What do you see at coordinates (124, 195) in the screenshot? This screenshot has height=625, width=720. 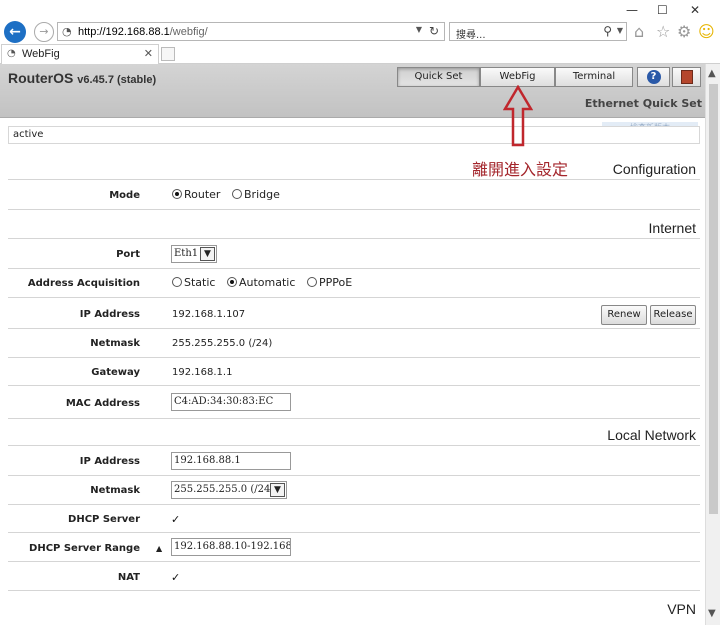 I see `mode-label: Mode` at bounding box center [124, 195].